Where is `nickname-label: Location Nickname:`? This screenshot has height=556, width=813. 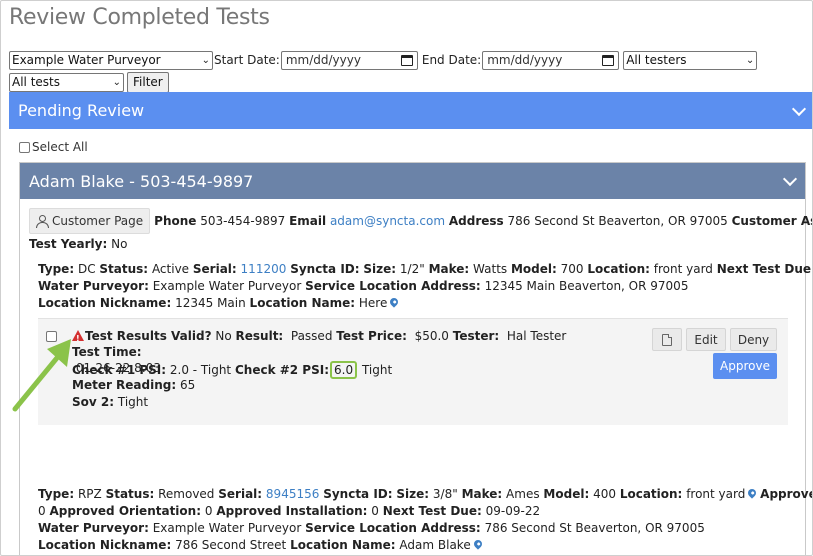
nickname-label: Location Nickname: is located at coordinates (105, 303).